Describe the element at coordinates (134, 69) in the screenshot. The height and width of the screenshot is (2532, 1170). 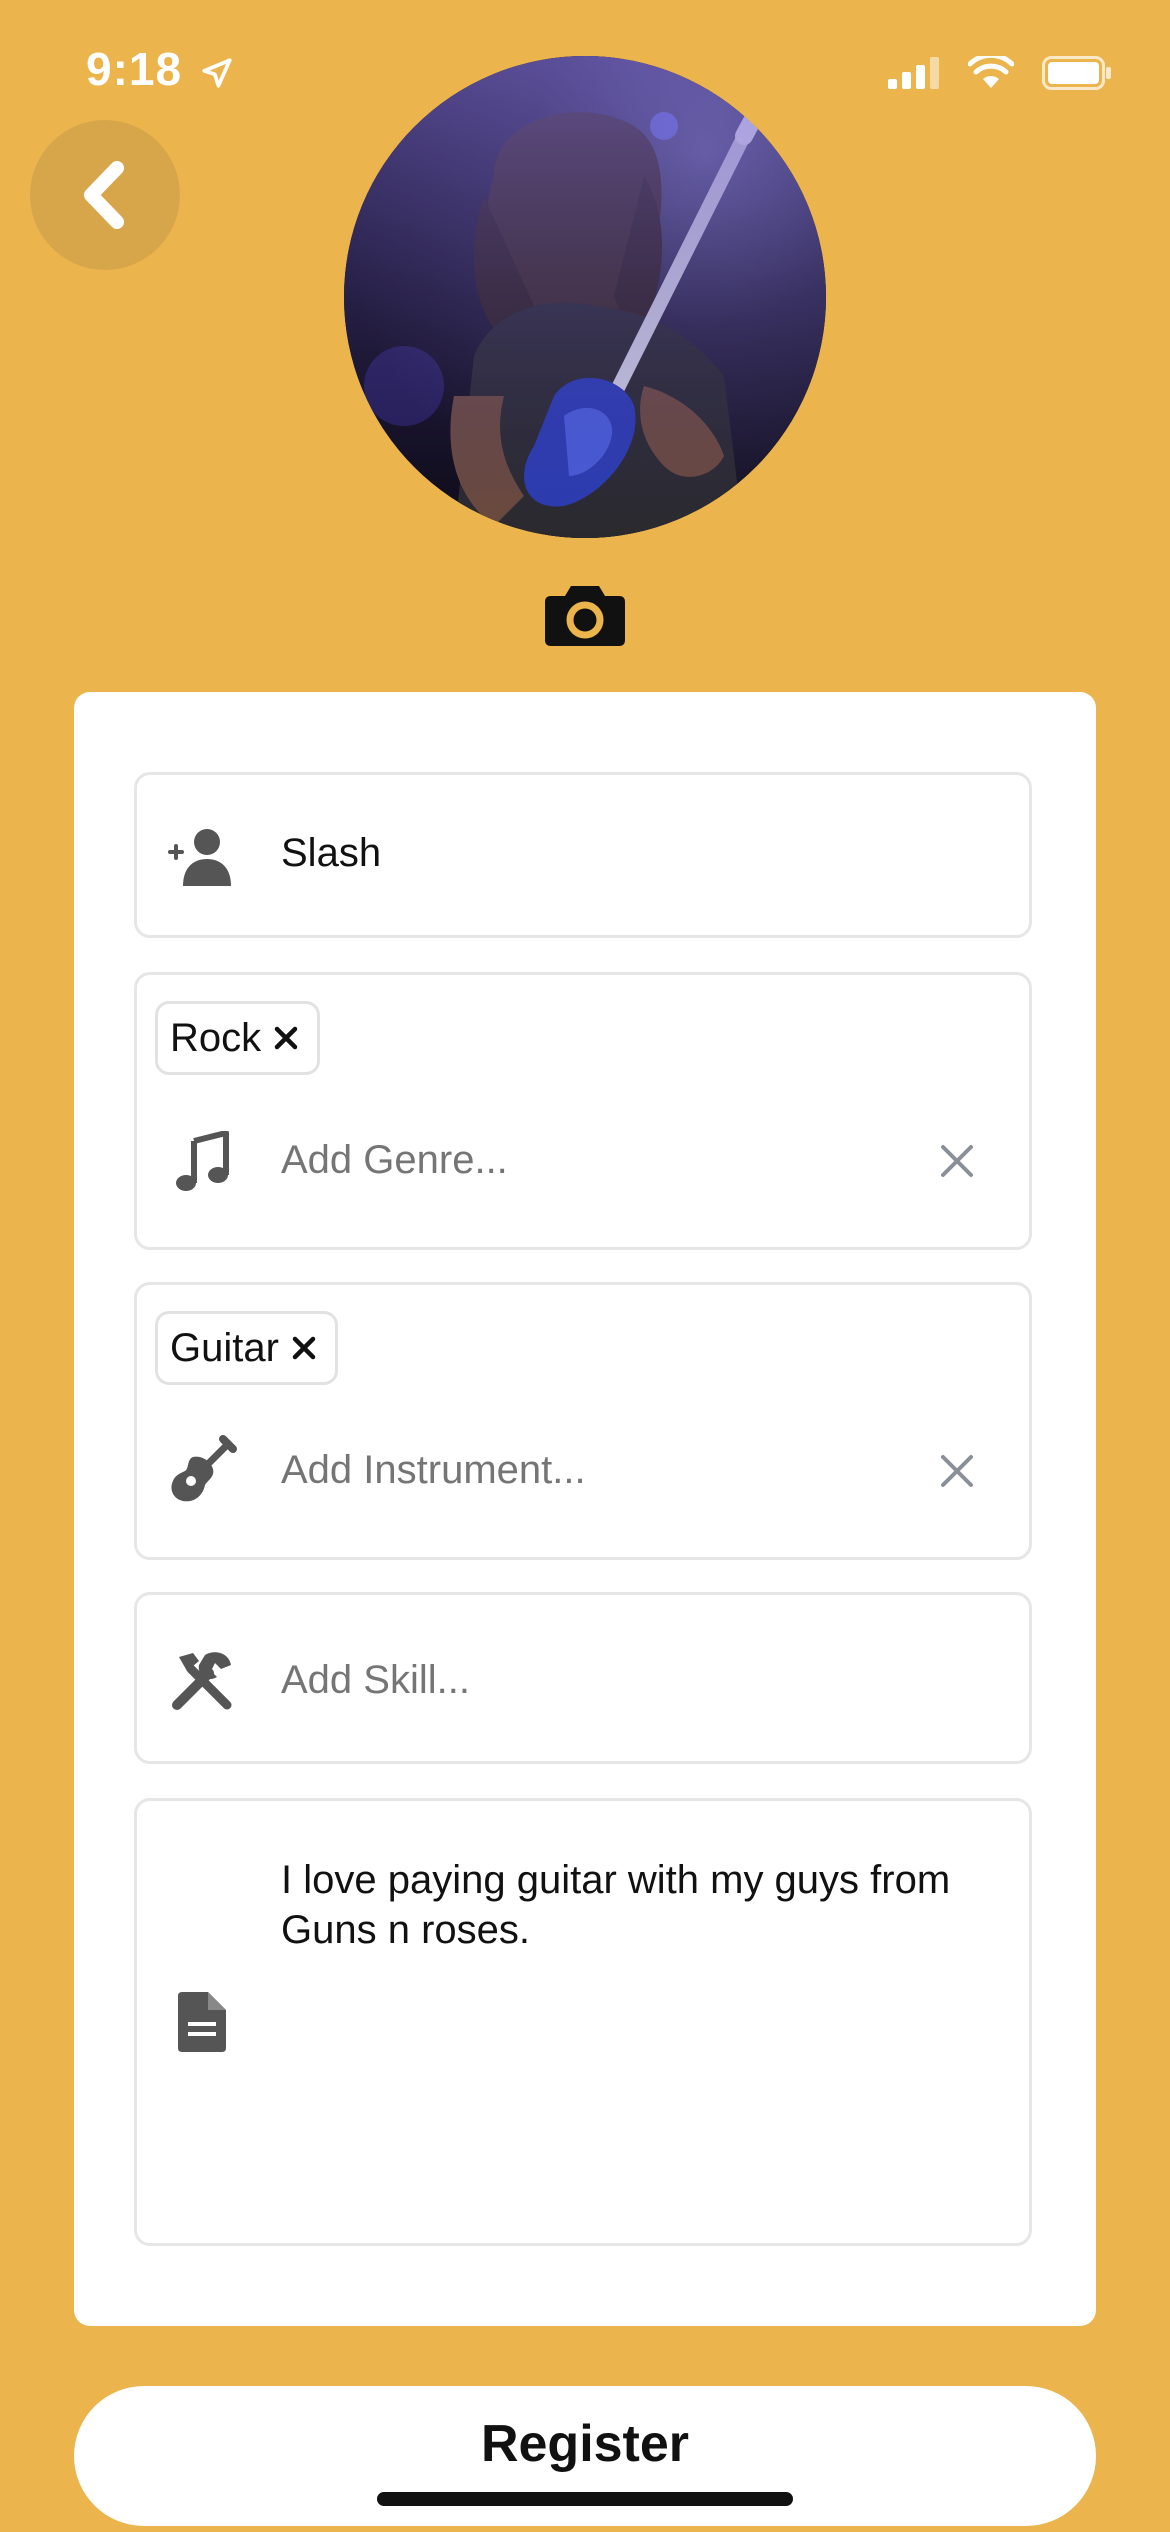
I see `time-label: 9:18` at that location.